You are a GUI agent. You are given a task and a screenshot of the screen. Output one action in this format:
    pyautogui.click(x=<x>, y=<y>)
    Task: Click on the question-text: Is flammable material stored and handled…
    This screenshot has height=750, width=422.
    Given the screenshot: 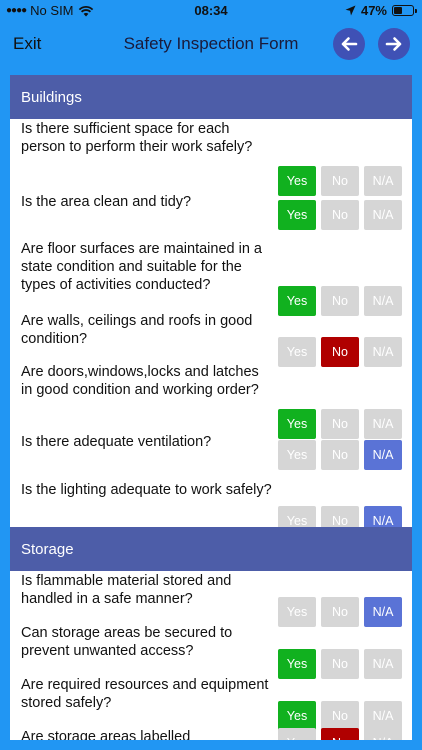 What is the action you would take?
    pyautogui.click(x=126, y=590)
    